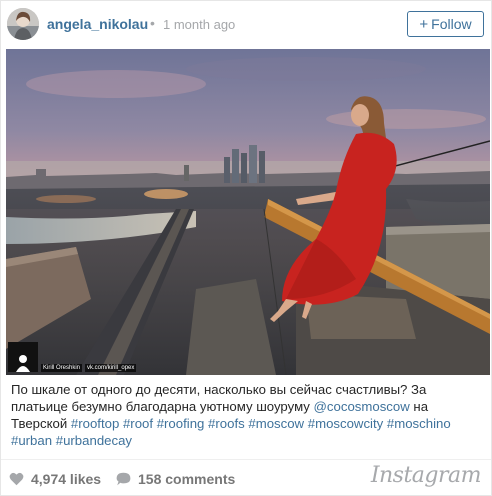  Describe the element at coordinates (424, 24) in the screenshot. I see `plus-icon: +` at that location.